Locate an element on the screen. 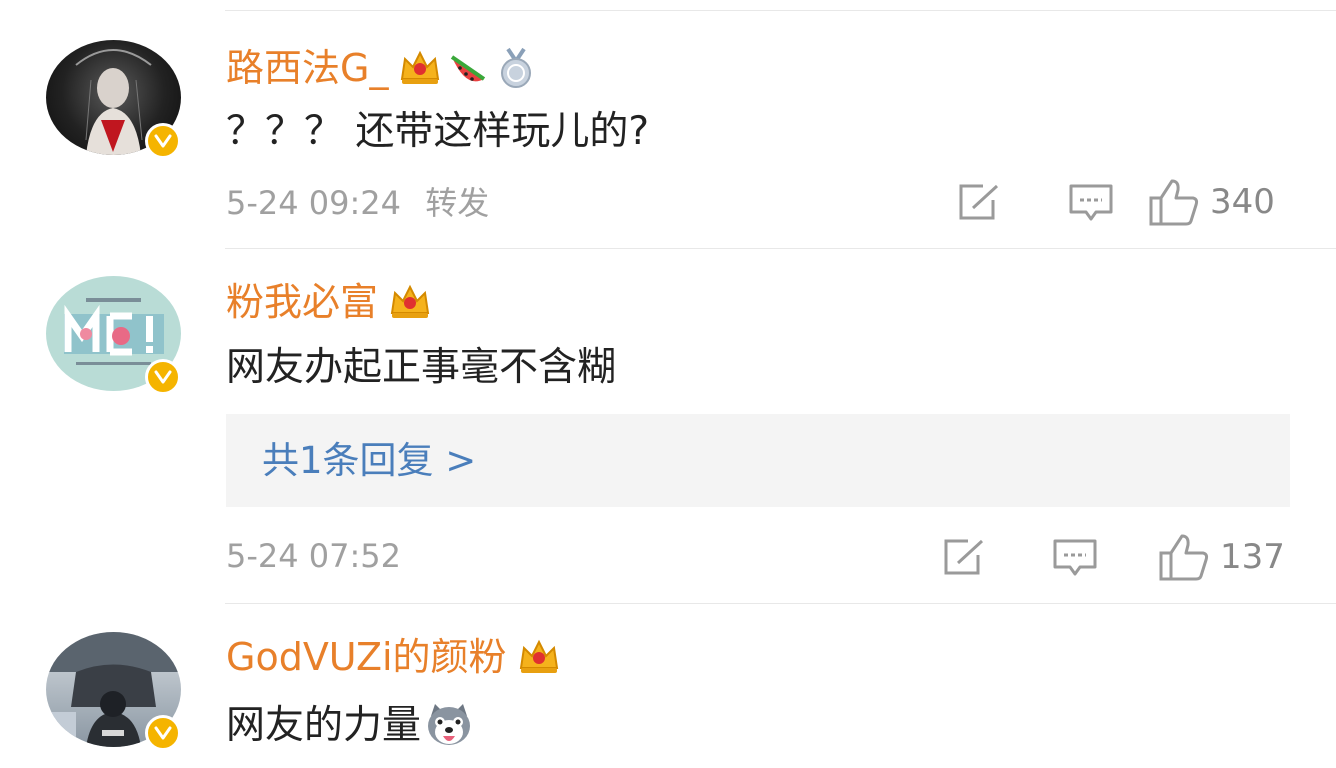 This screenshot has height=768, width=1336. comment-text: 网友的力量 is located at coordinates (324, 725).